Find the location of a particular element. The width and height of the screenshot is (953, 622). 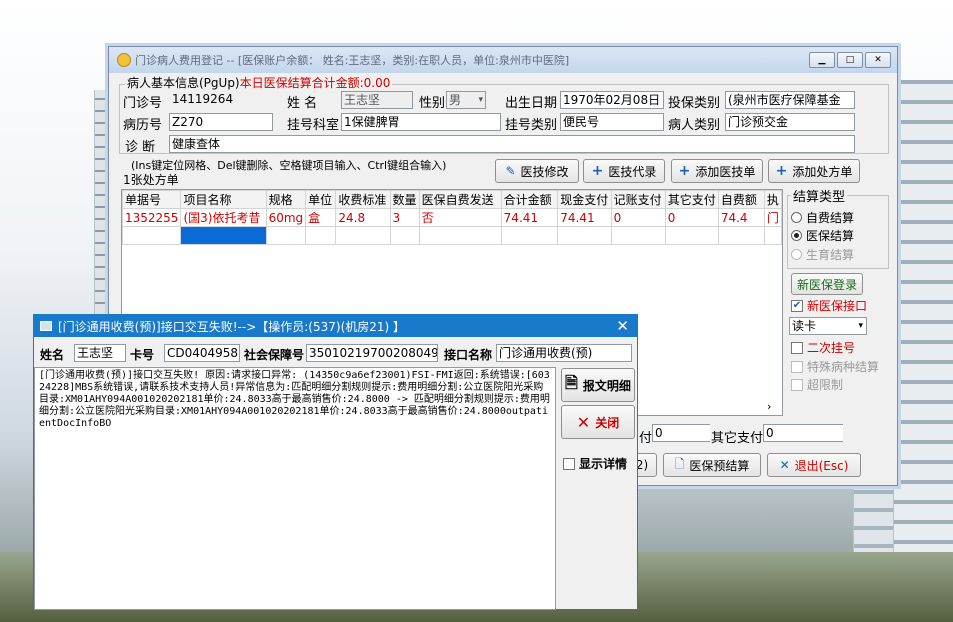

minimize-button: ▁ is located at coordinates (822, 60).